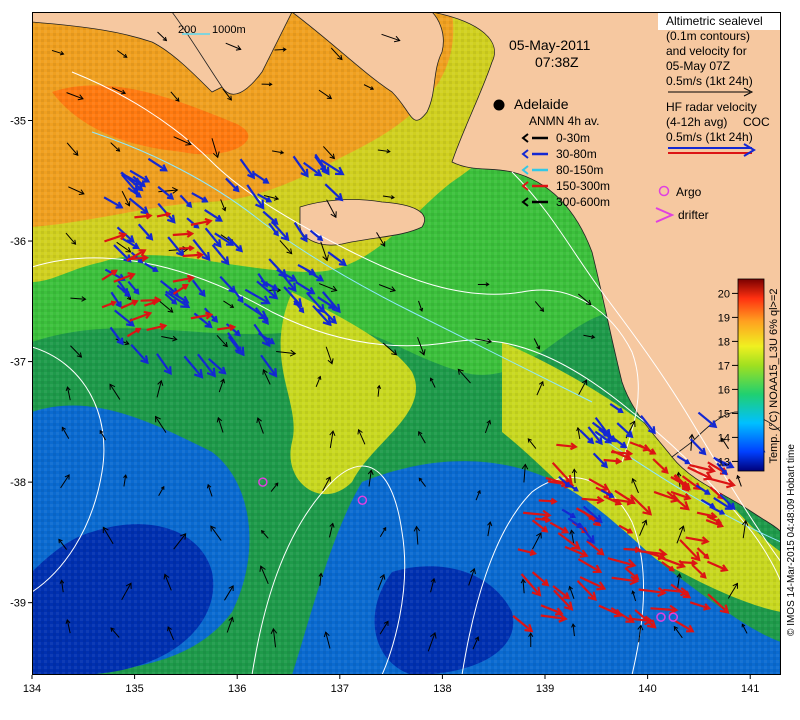 Image resolution: width=800 pixels, height=720 pixels. Describe the element at coordinates (724, 390) in the screenshot. I see `colorbar-tick-label: 16` at that location.